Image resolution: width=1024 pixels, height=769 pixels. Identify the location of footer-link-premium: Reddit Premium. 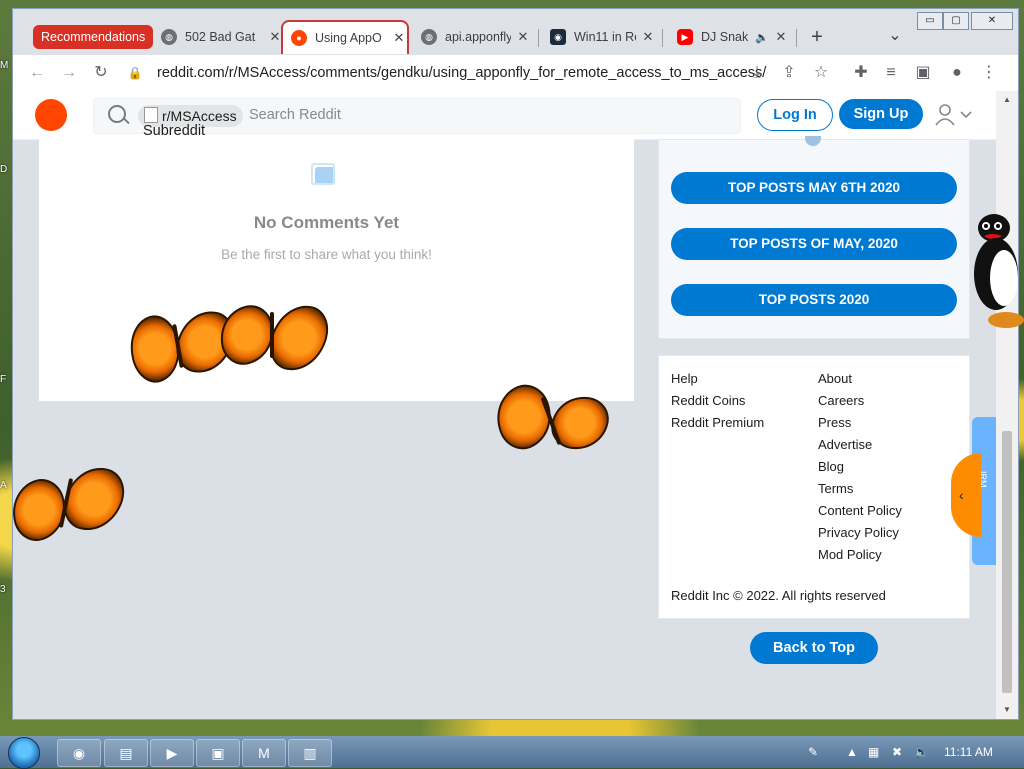
(717, 422).